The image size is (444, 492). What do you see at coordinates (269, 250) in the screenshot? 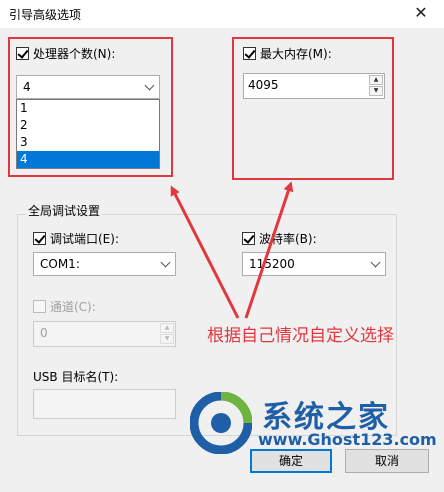
I see `annotation-arrow-right` at bounding box center [269, 250].